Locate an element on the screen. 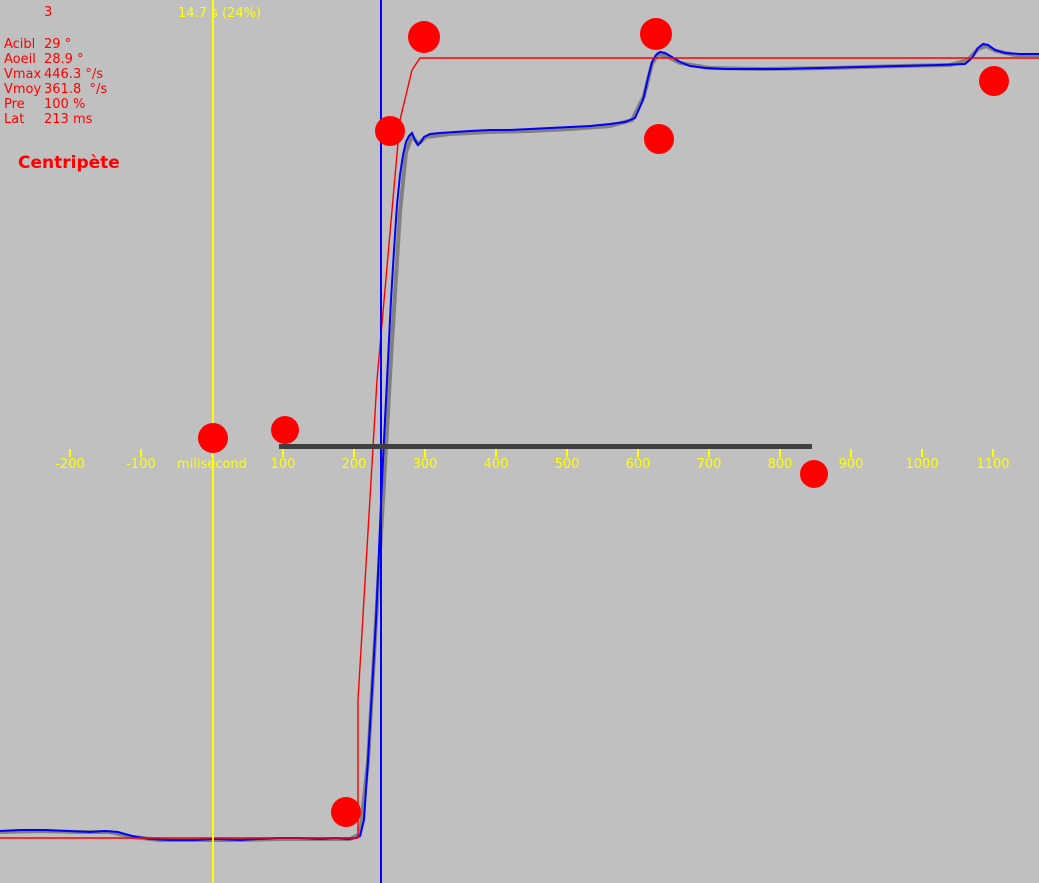 The width and height of the screenshot is (1039, 883). stat-value-aoeil: 28.9 ° is located at coordinates (64, 59).